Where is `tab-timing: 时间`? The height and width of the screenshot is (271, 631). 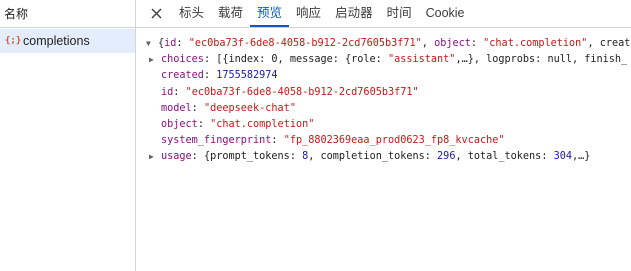
tab-timing: 时间 is located at coordinates (399, 13).